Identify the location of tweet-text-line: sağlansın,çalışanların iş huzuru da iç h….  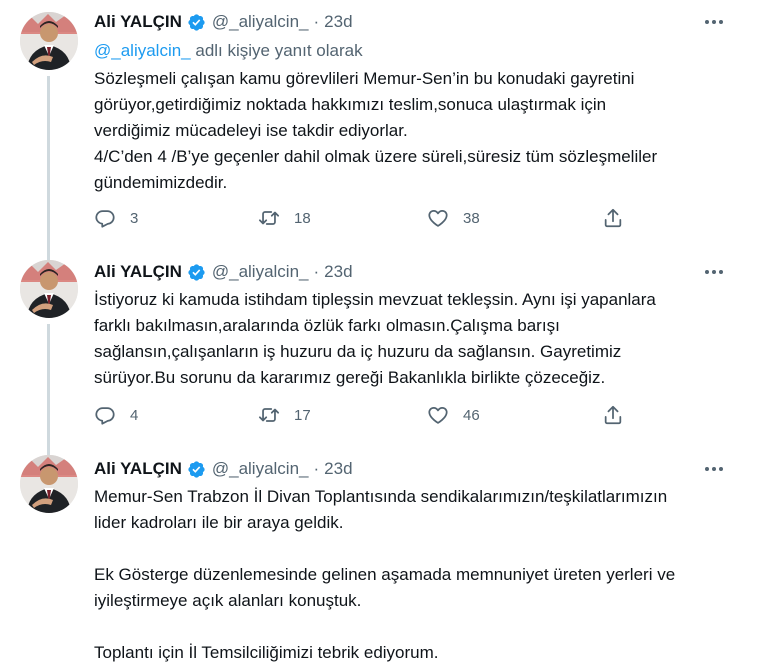
(358, 351).